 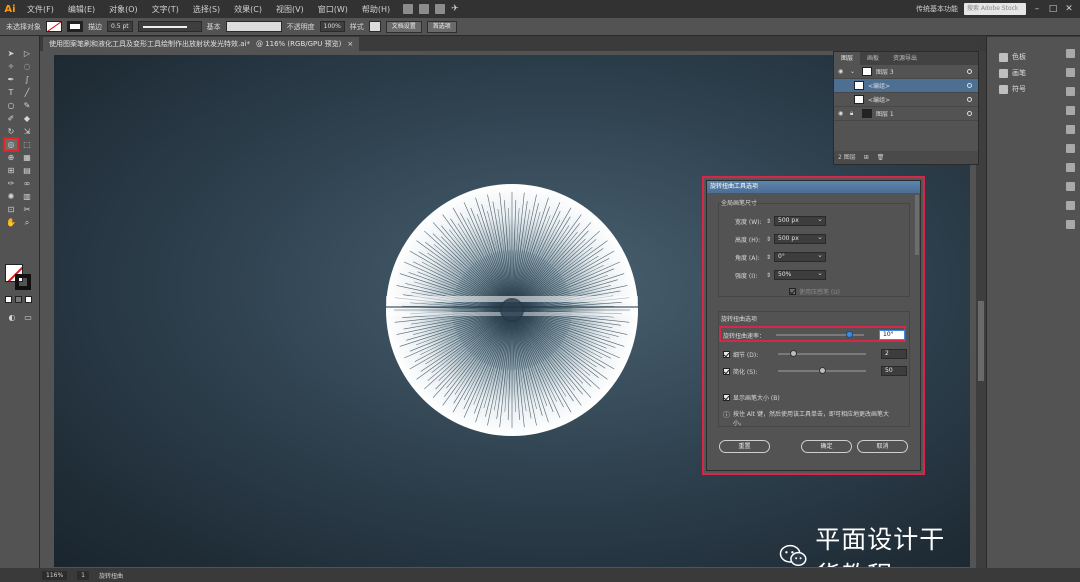 I want to click on bridge-icon, so click(x=408, y=9).